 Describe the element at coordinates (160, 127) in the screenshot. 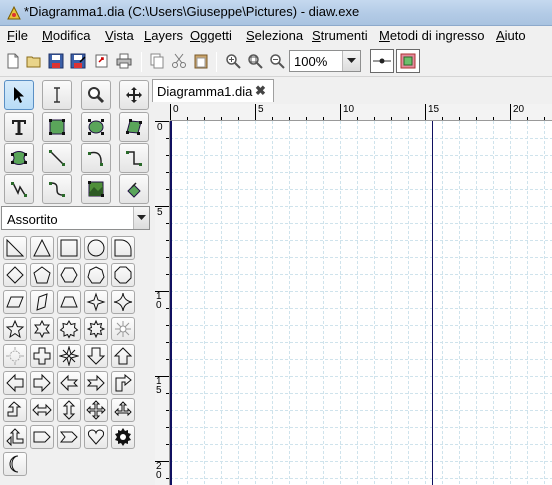

I see `ruler-label: 0` at that location.